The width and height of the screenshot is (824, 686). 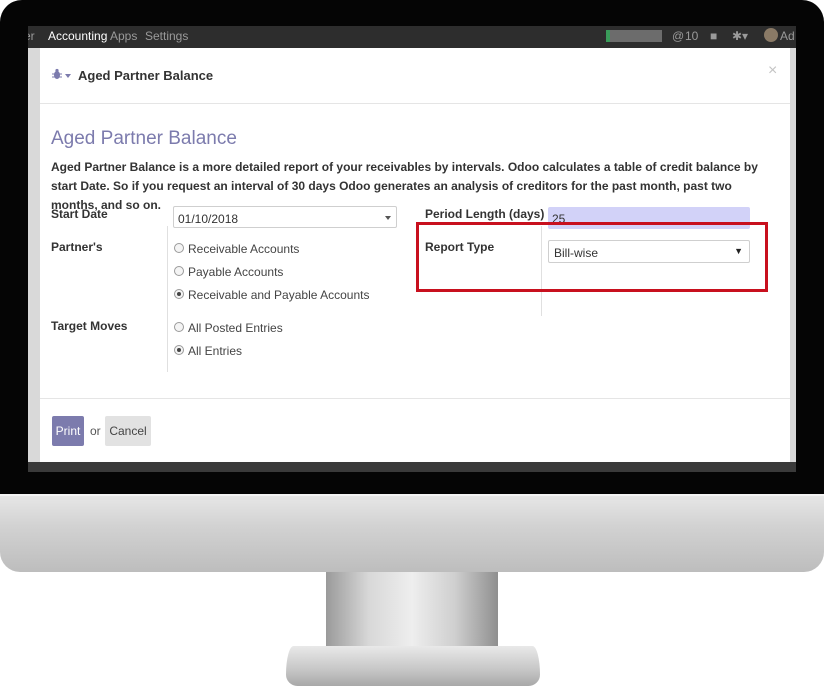 I want to click on radio-label: Receivable and Payable Accounts, so click(x=279, y=295).